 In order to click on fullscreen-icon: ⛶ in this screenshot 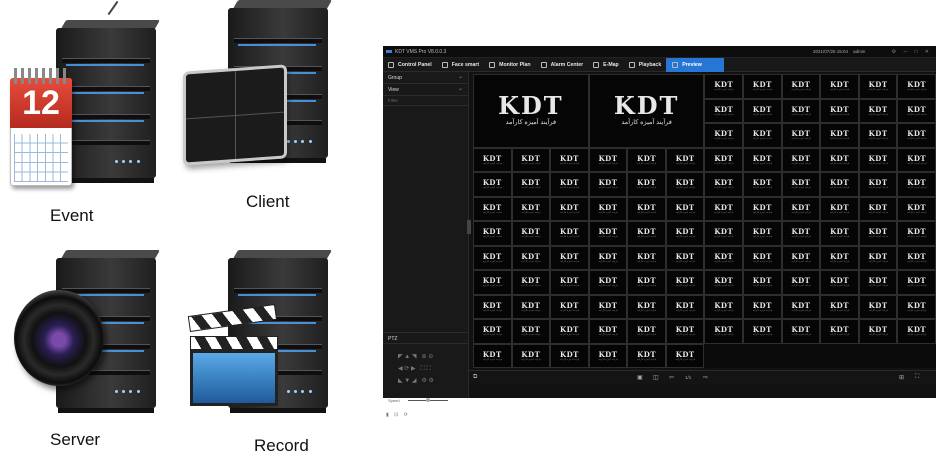, I will do `click(917, 377)`.